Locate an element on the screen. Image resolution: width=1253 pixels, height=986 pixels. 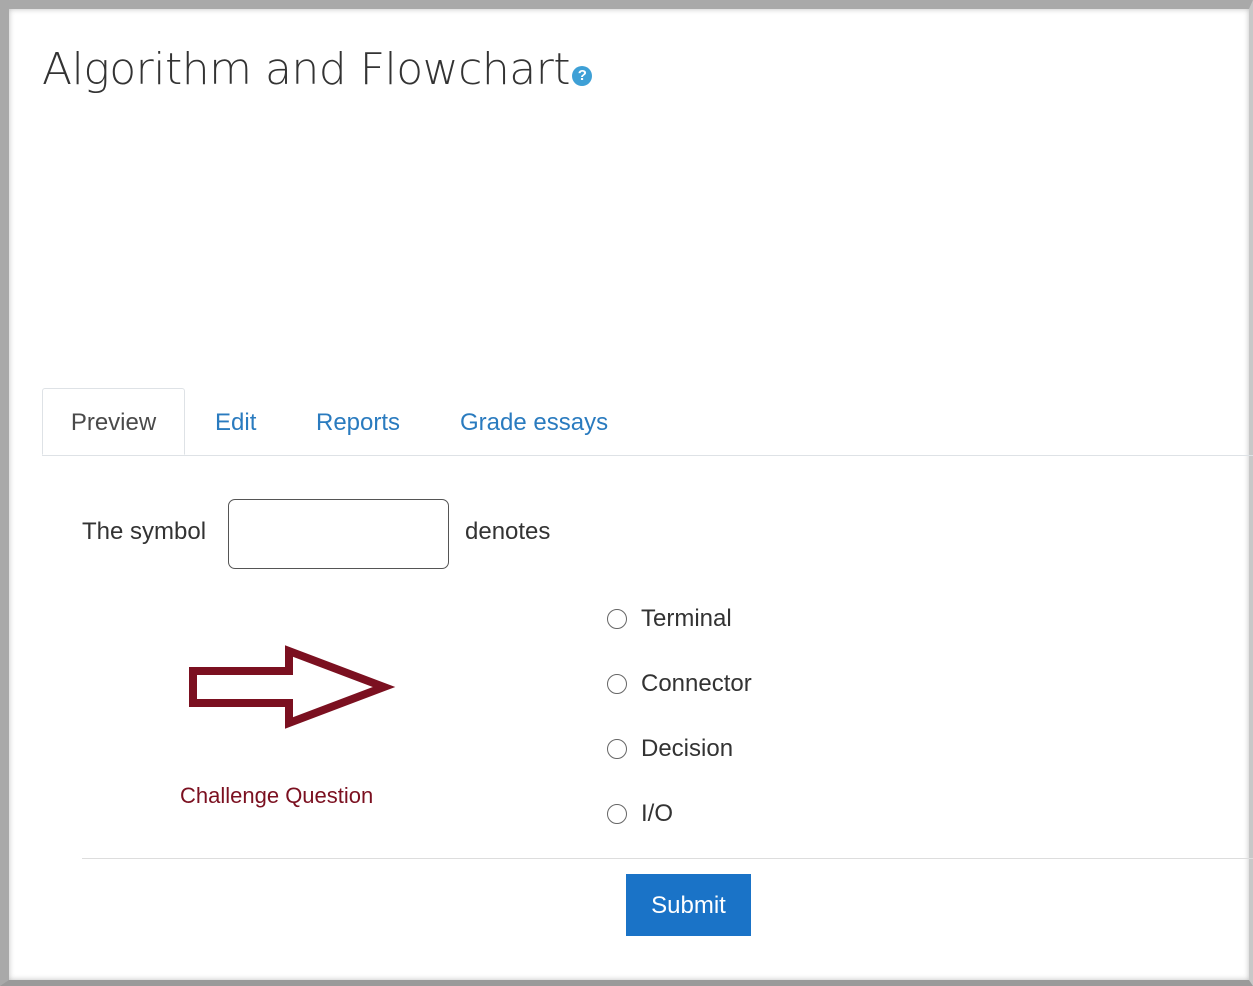
option-terminal: Terminal is located at coordinates (669, 619).